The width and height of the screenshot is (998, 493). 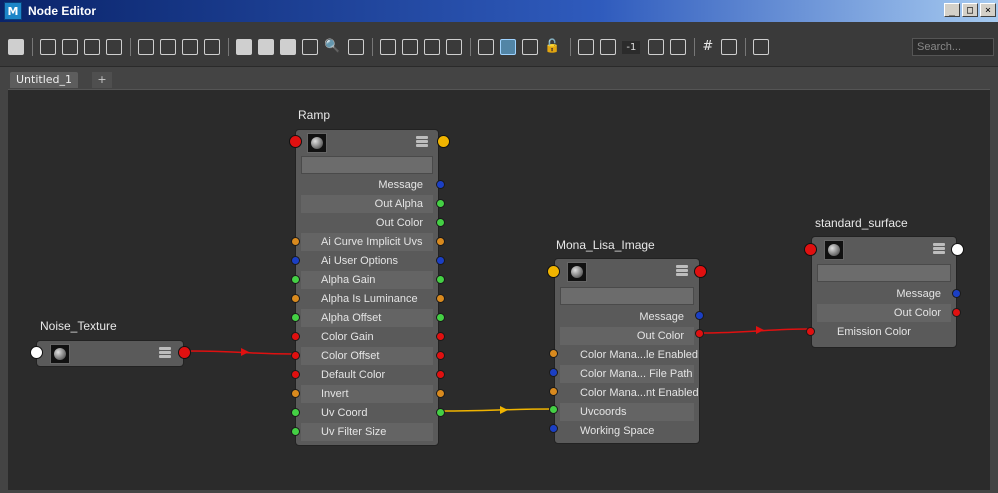 I want to click on noise-output-port, so click(x=184, y=352).